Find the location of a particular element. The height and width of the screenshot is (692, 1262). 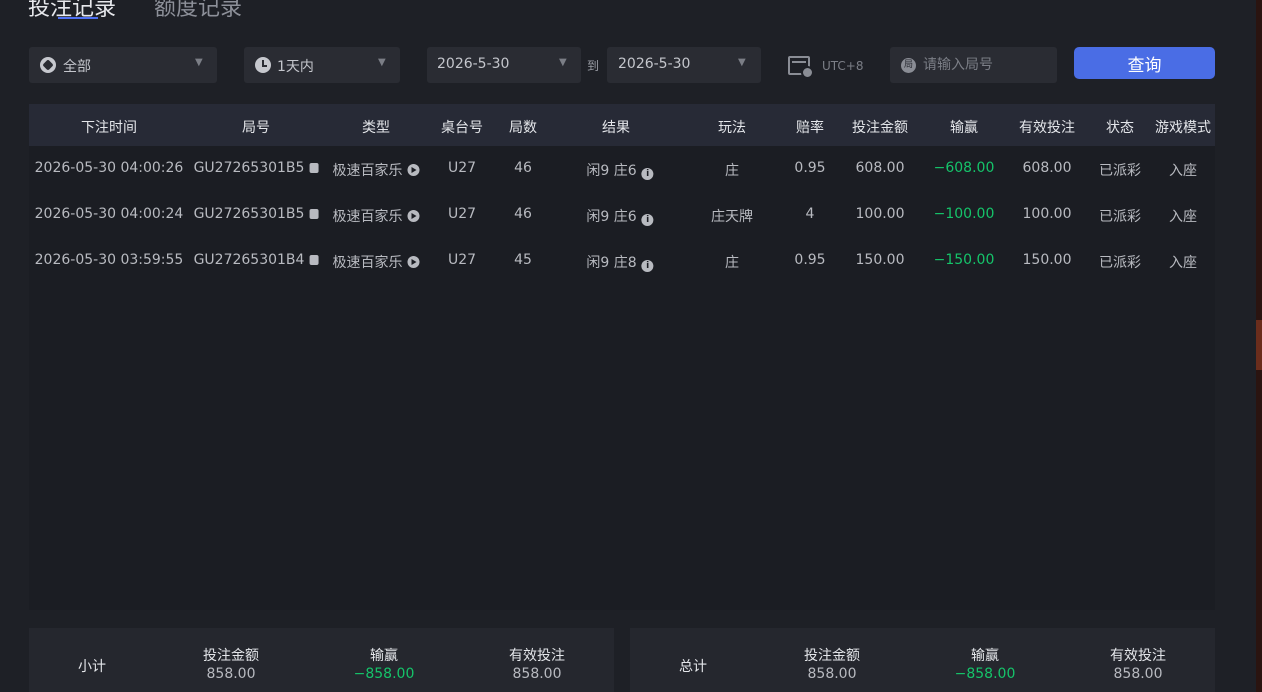

total-valid-bet: 有效投注 858.00 is located at coordinates (1138, 663).